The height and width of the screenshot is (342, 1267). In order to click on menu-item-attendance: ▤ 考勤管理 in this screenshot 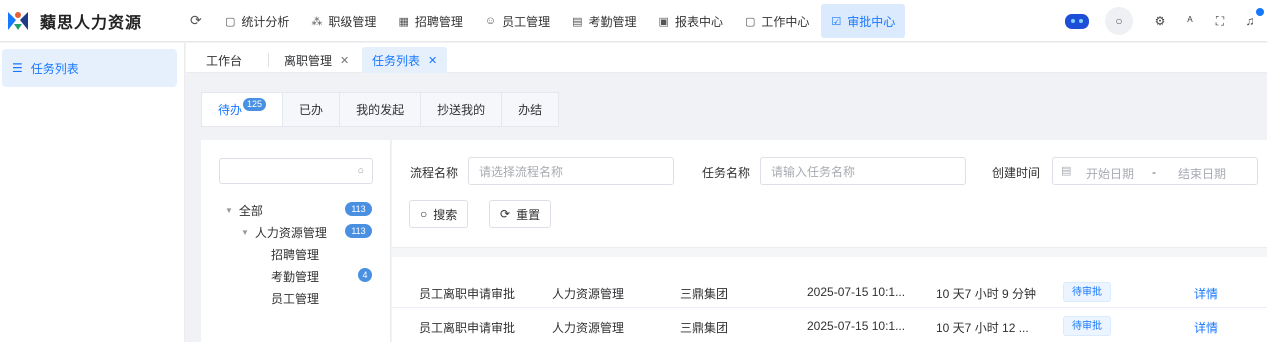, I will do `click(604, 21)`.